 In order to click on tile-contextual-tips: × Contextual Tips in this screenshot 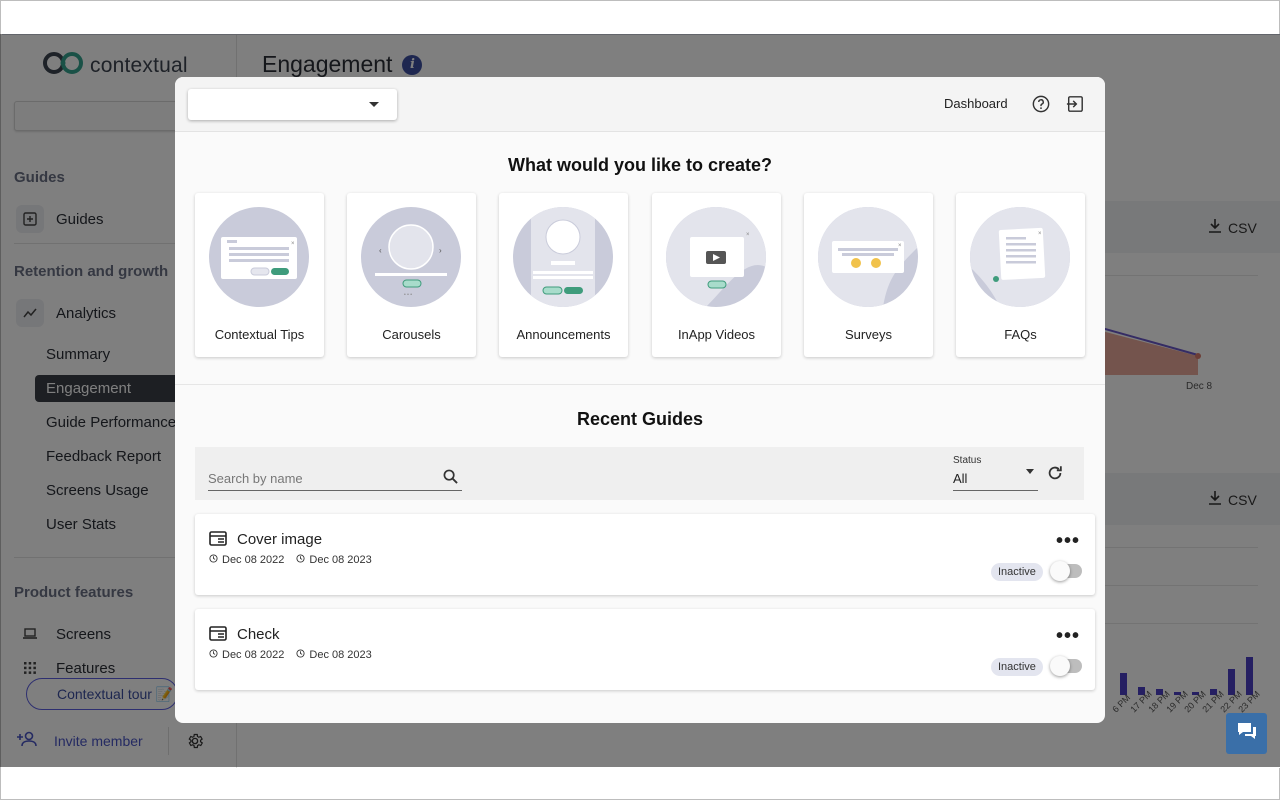, I will do `click(259, 275)`.